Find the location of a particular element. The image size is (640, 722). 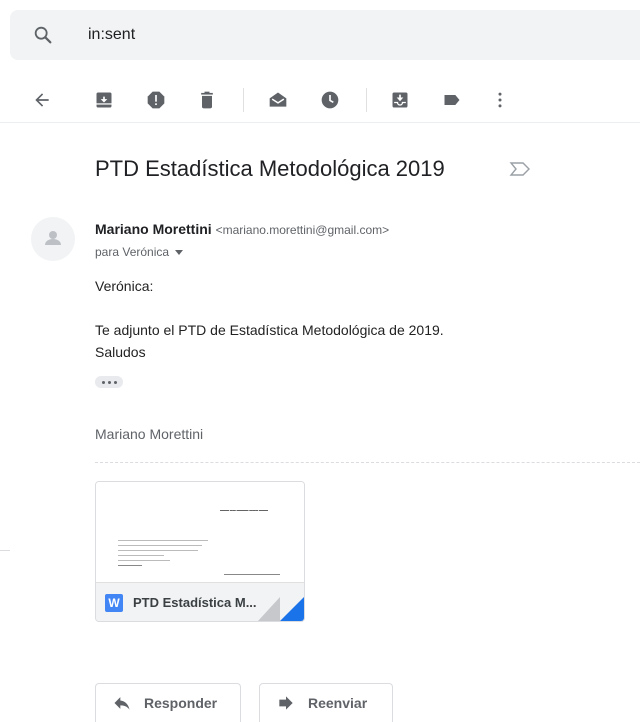

more-vert-icon is located at coordinates (500, 100).